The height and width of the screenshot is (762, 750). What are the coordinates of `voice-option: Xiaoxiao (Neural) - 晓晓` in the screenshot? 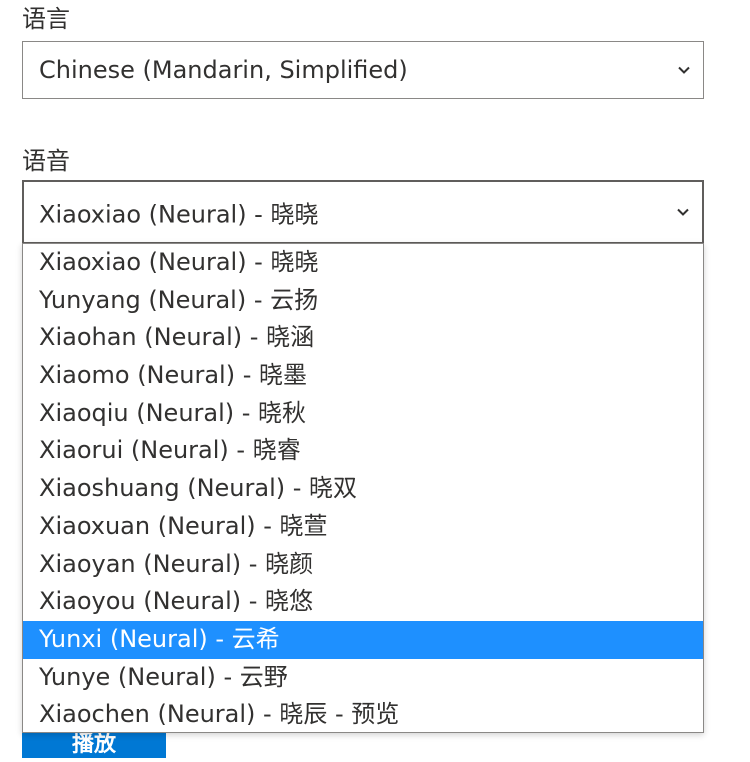 It's located at (363, 263).